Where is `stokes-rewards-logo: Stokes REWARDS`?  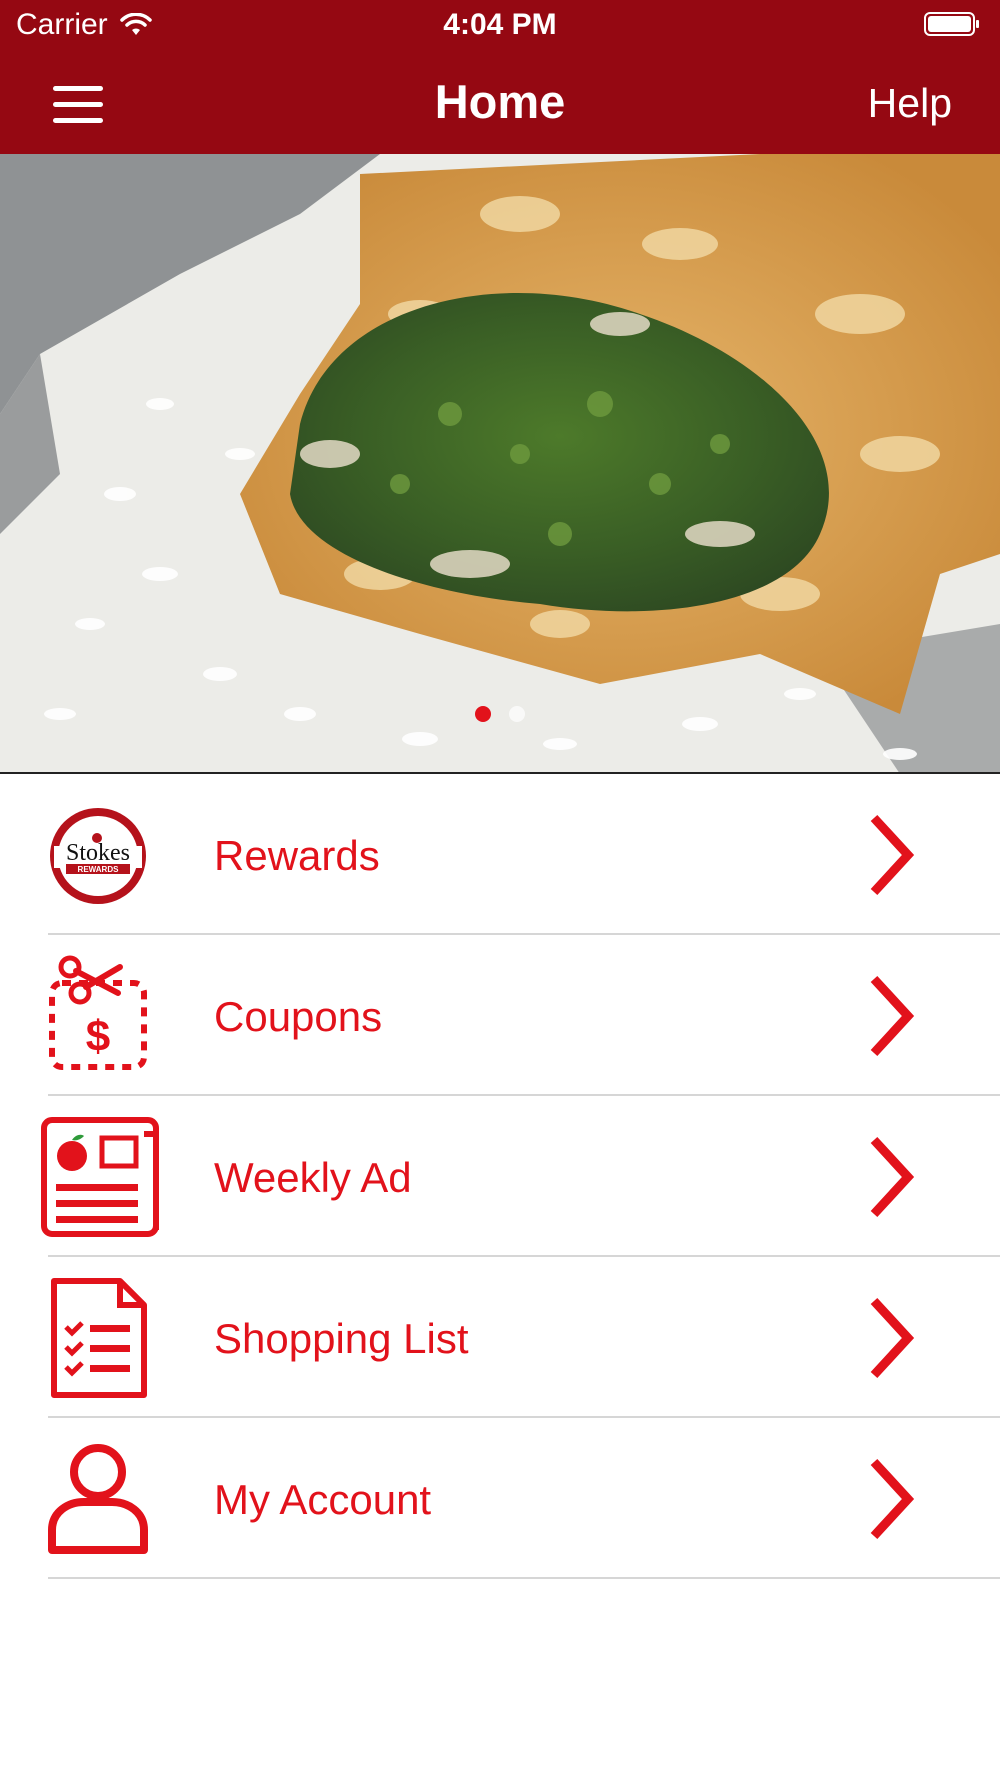
stokes-rewards-logo: Stokes REWARDS is located at coordinates (98, 856).